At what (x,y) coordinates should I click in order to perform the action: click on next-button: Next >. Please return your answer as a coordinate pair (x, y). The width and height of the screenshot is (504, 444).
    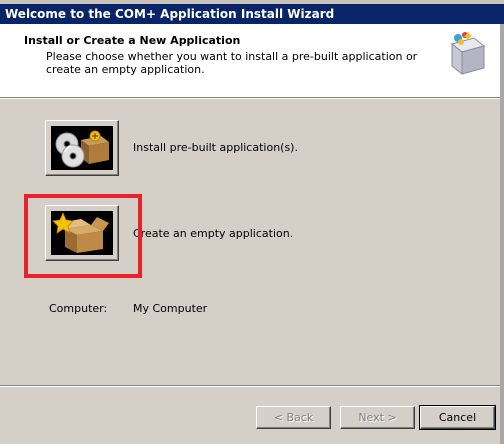
    Looking at the image, I should click on (377, 417).